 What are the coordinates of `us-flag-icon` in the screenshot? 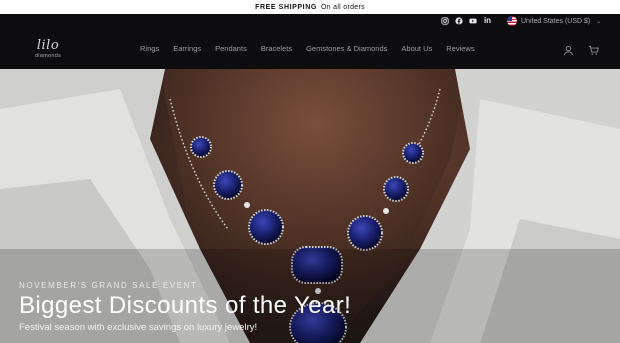 It's located at (512, 21).